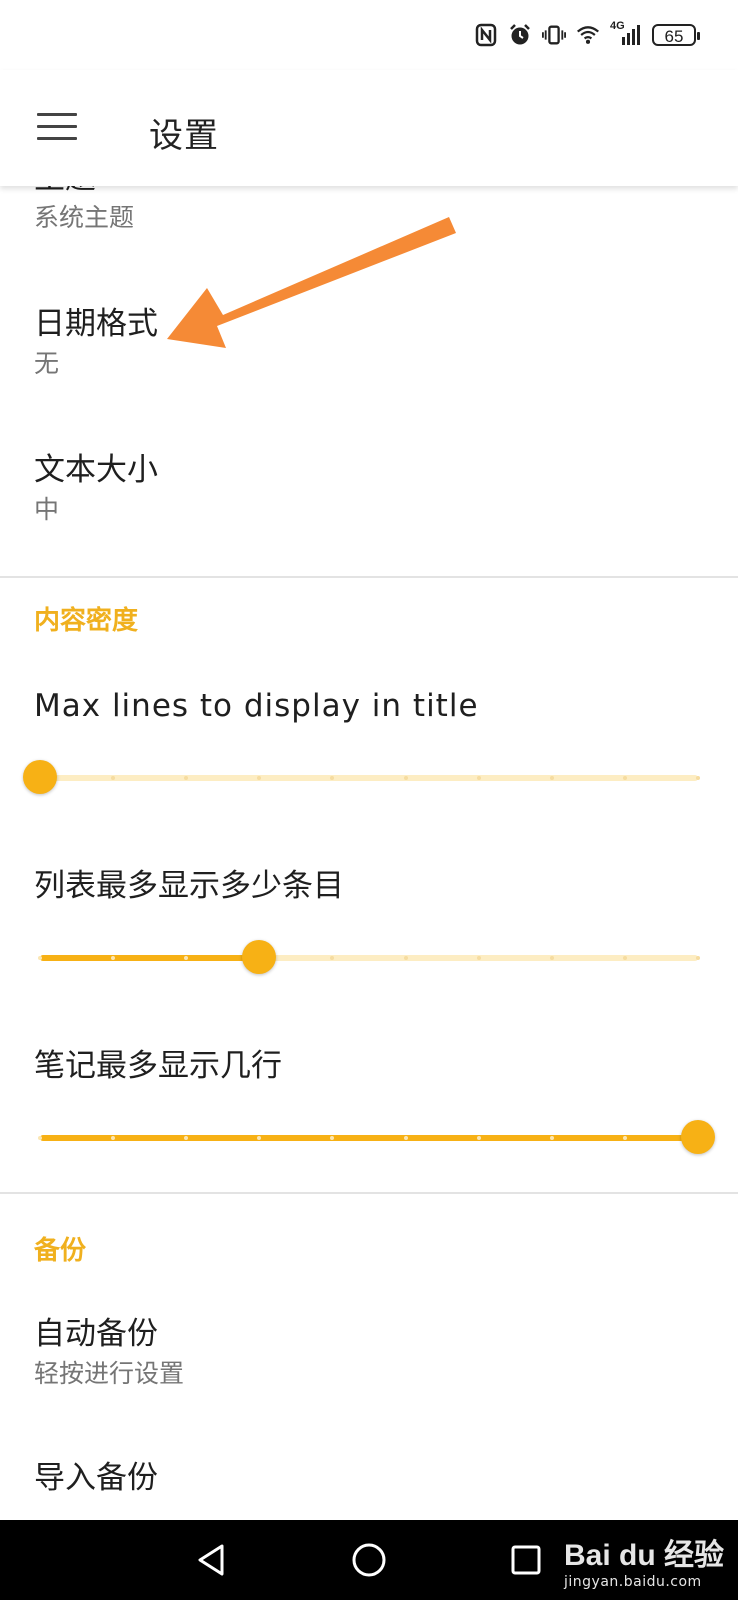 The image size is (738, 1600). What do you see at coordinates (96, 1334) in the screenshot?
I see `pref-auto-backup-title: 自动备份` at bounding box center [96, 1334].